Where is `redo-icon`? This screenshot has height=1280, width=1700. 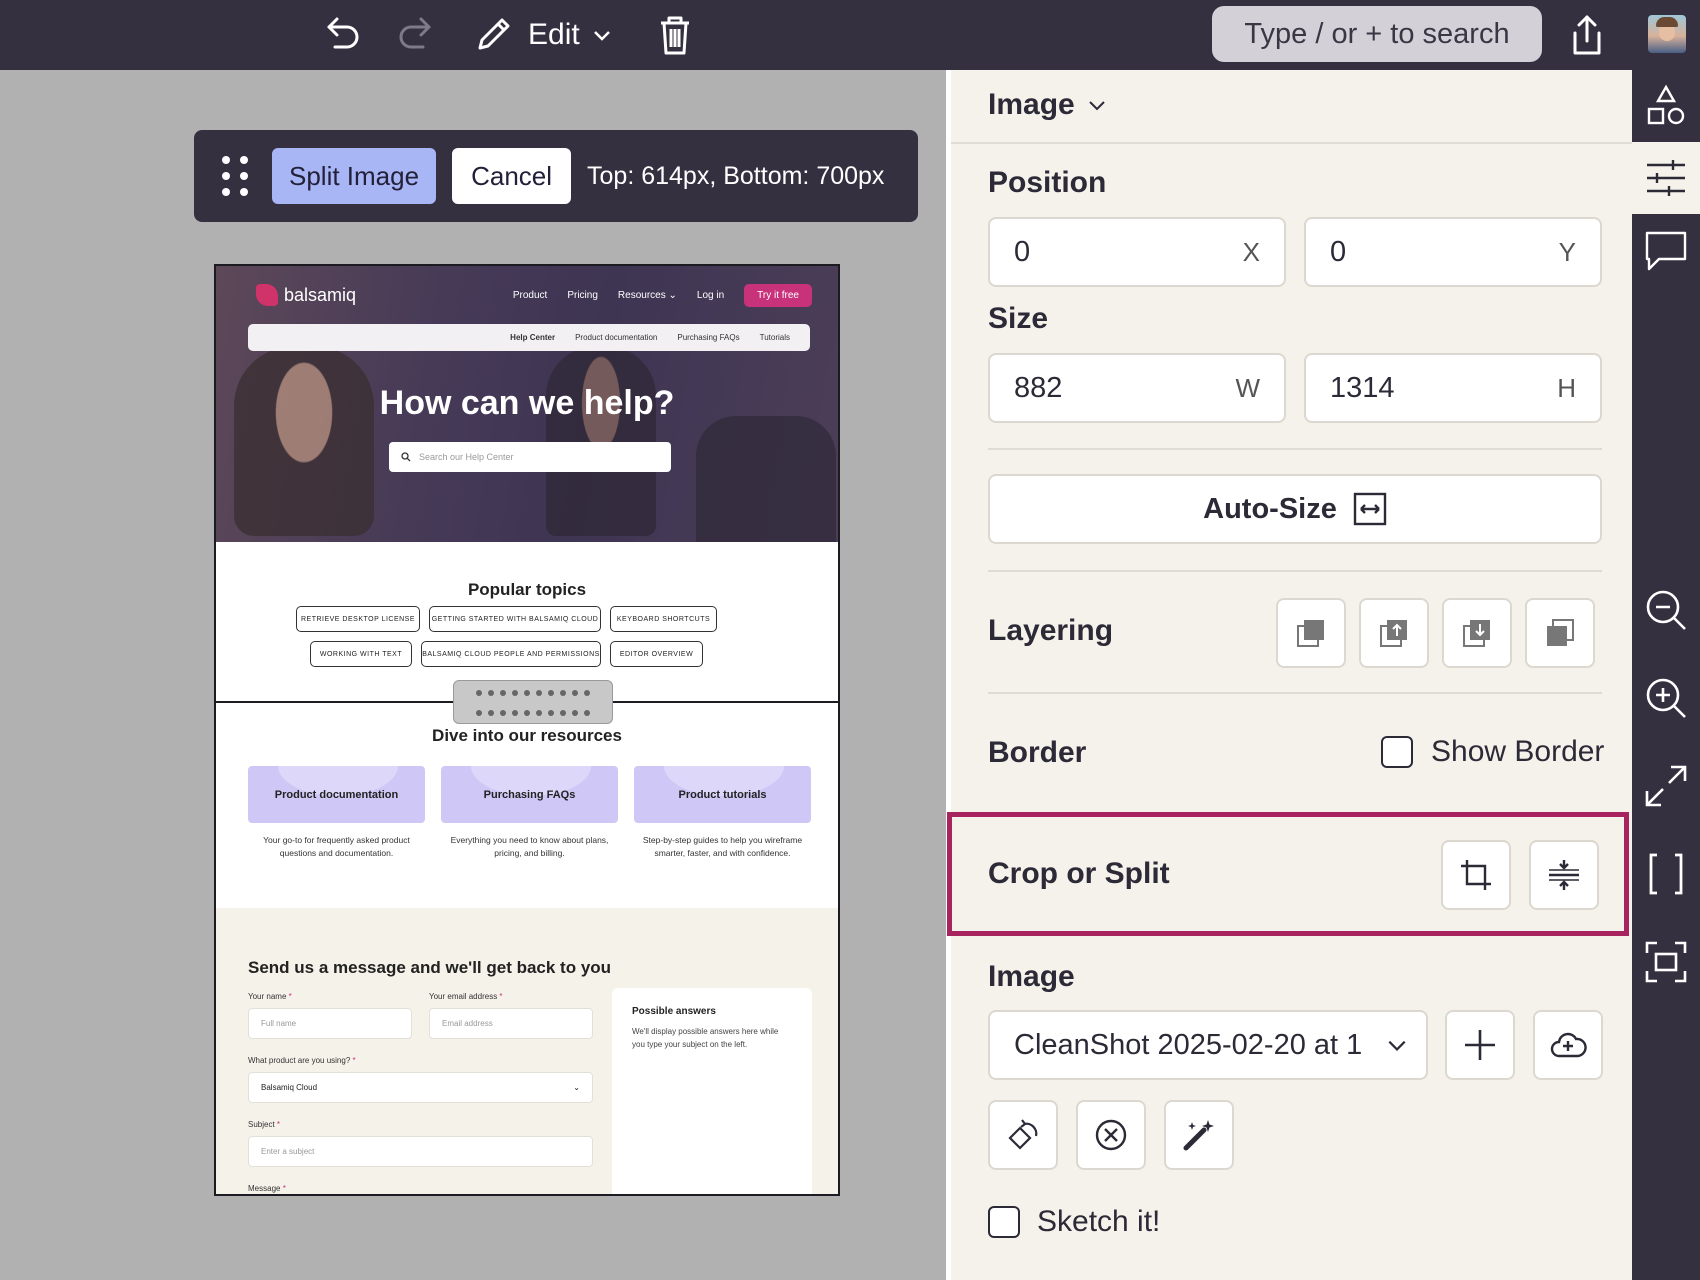
redo-icon is located at coordinates (415, 35).